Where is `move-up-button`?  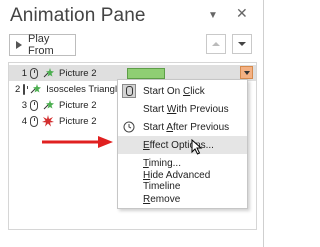
move-up-button is located at coordinates (216, 44).